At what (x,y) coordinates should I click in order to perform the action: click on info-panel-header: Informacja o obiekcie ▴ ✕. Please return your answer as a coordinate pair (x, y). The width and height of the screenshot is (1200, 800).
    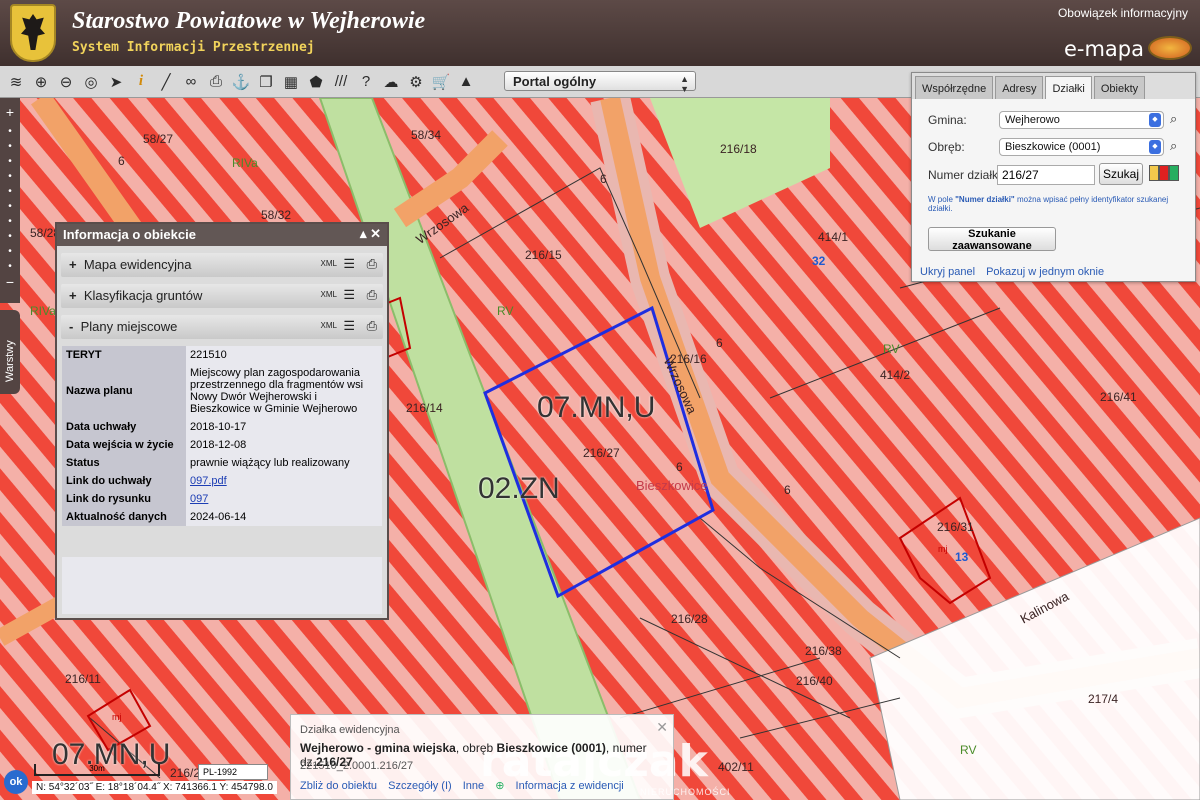
    Looking at the image, I should click on (222, 235).